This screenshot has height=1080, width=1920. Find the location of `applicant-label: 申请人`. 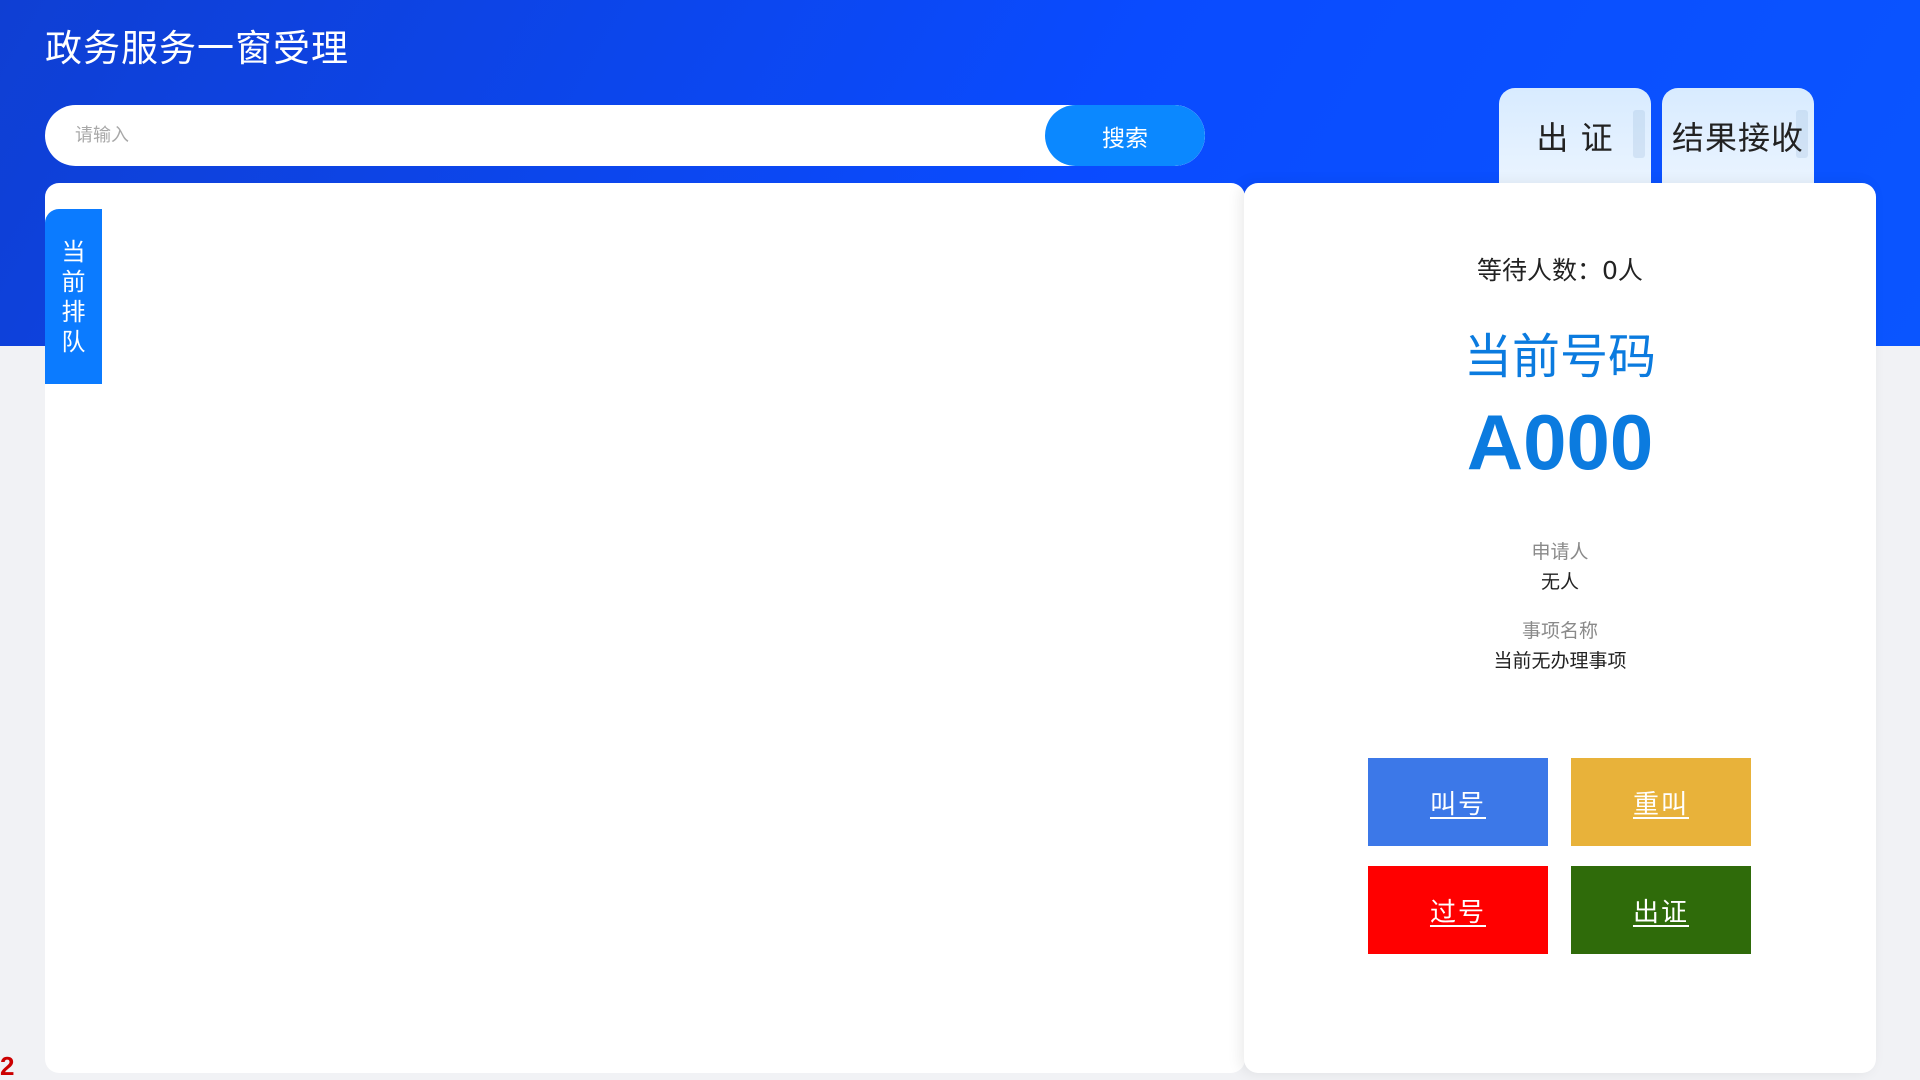

applicant-label: 申请人 is located at coordinates (1560, 552).